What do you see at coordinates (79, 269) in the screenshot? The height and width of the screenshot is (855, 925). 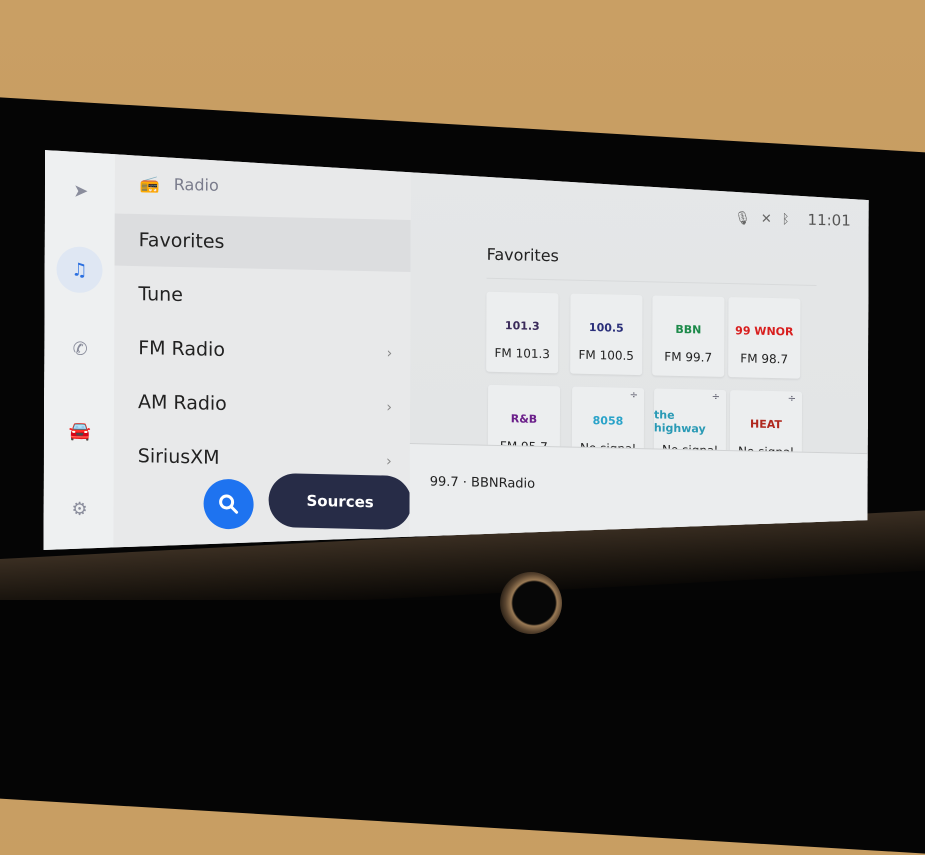 I see `music-note-icon: ♫` at bounding box center [79, 269].